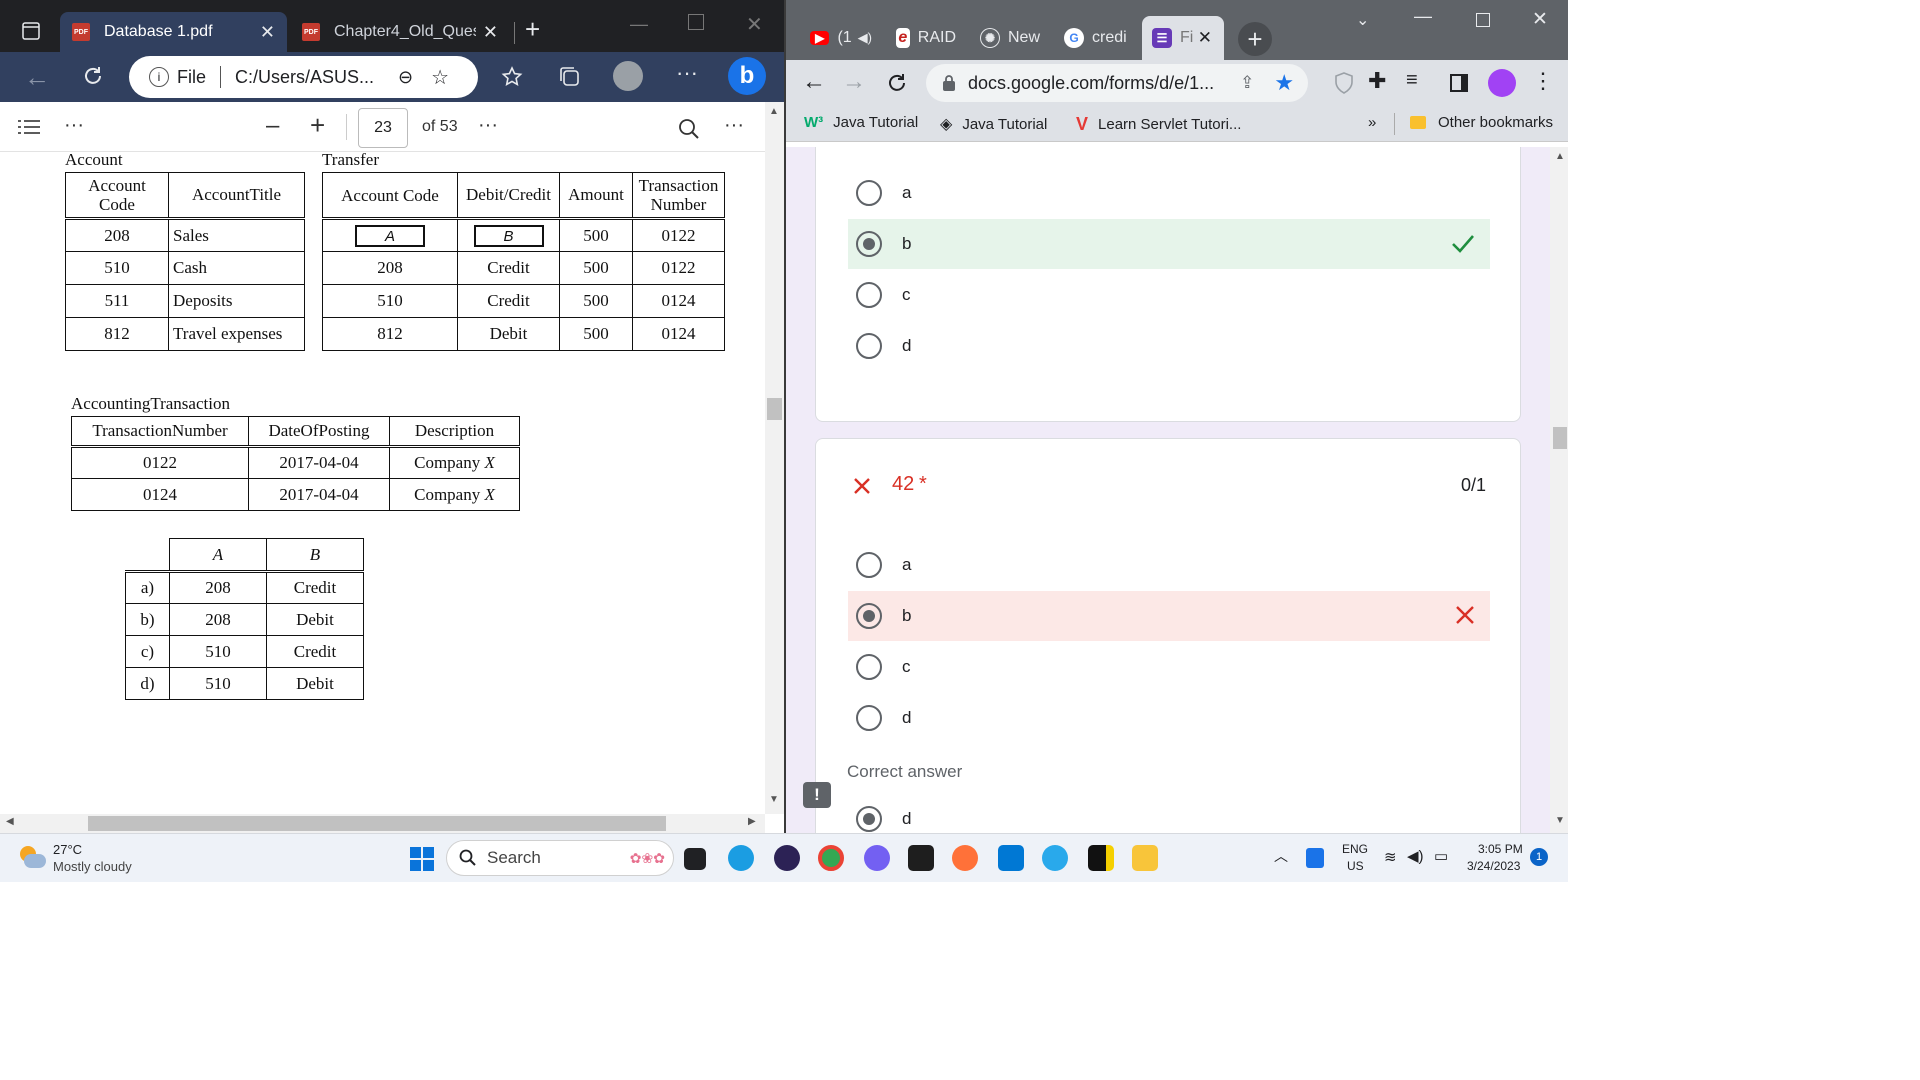 Image resolution: width=1920 pixels, height=1080 pixels. What do you see at coordinates (965, 858) in the screenshot?
I see `firefox-icon` at bounding box center [965, 858].